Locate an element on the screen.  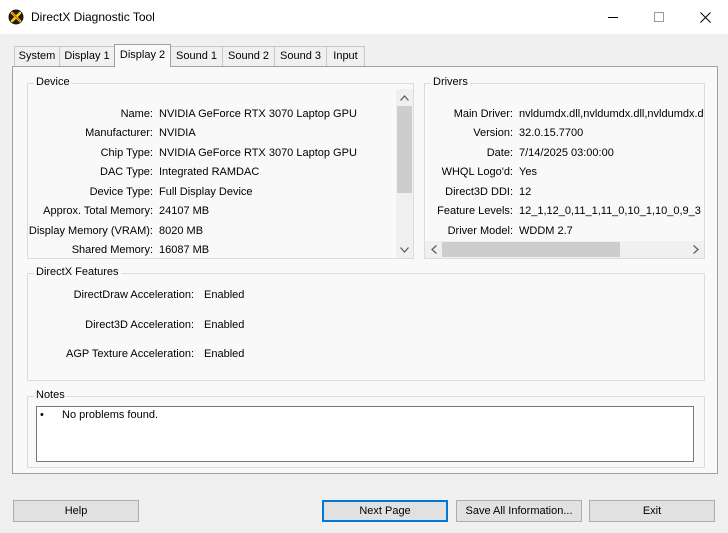
device-scrollbar is located at coordinates (404, 173).